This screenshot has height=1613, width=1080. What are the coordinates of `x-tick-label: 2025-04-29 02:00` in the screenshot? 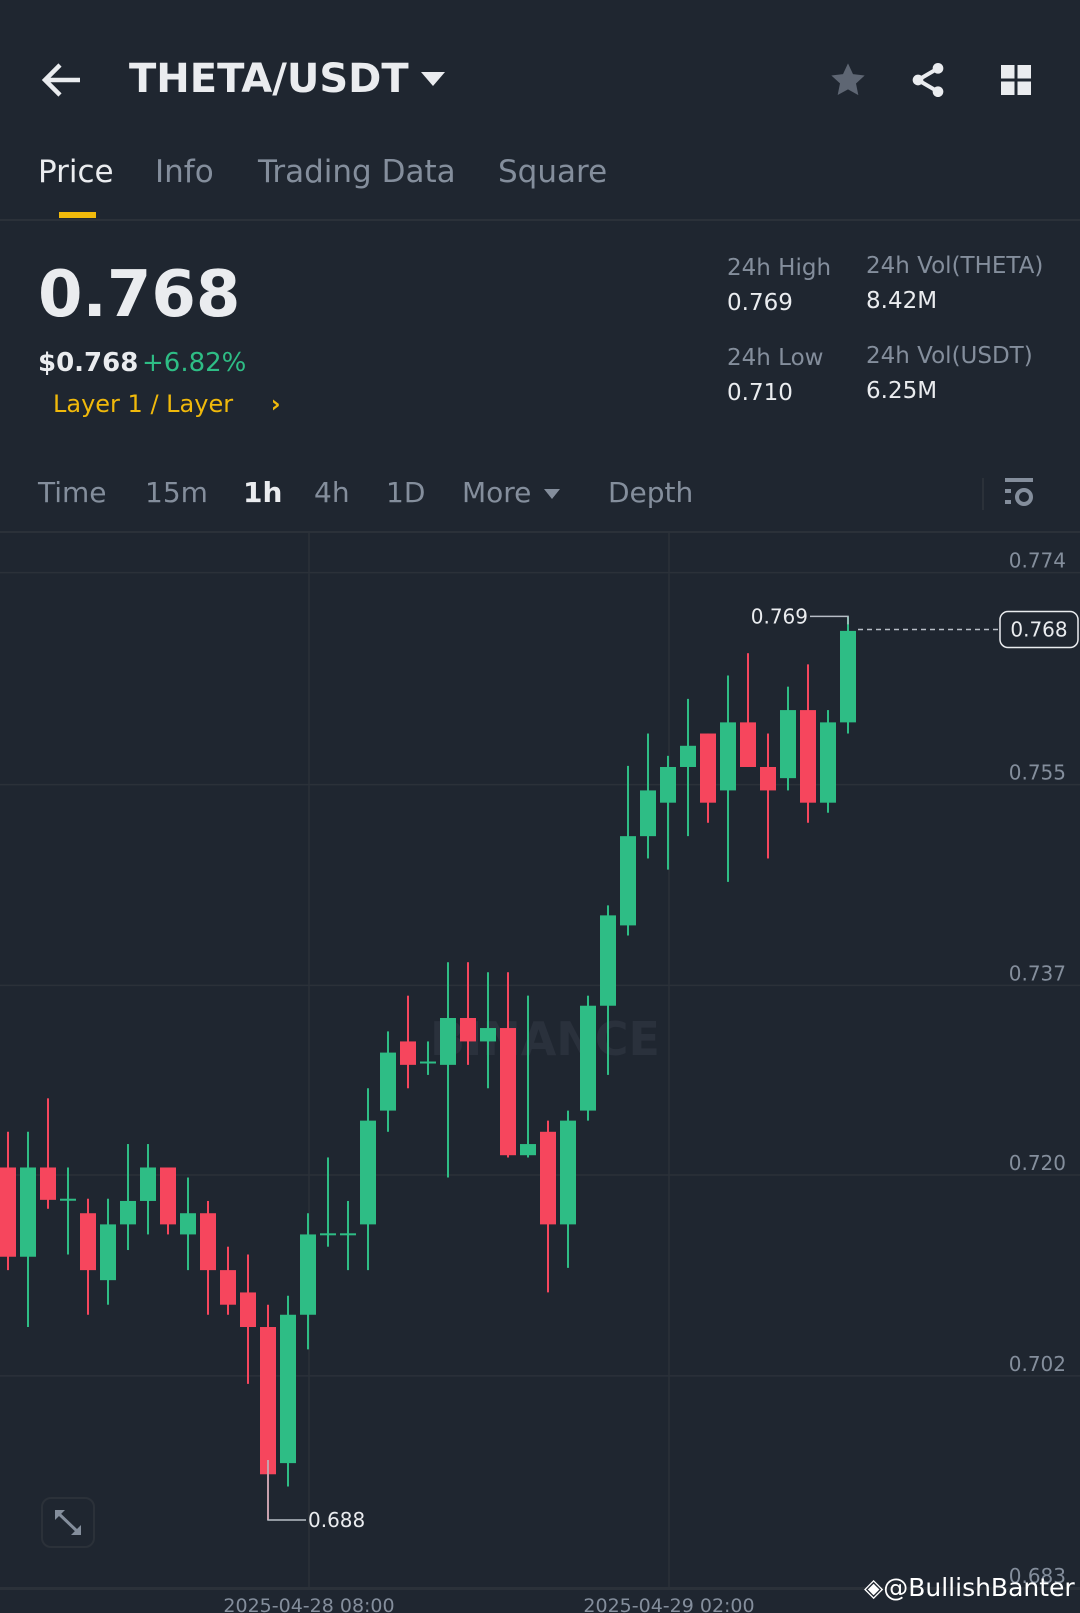 It's located at (668, 1604).